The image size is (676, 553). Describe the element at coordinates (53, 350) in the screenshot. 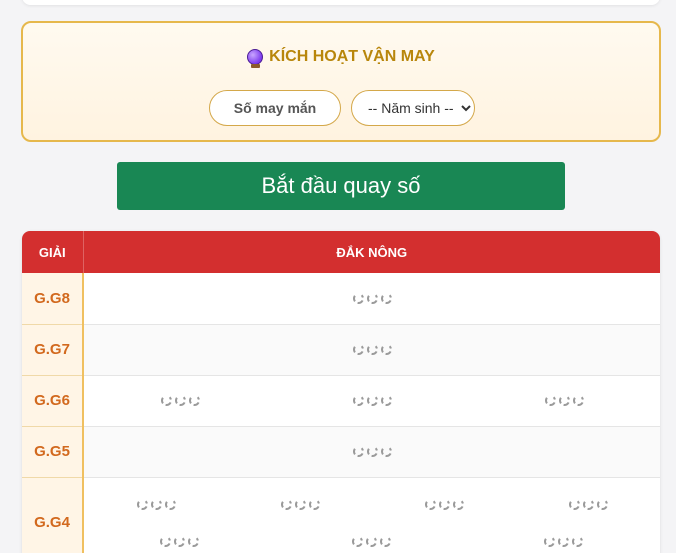

I see `prize-label: G.G7` at that location.